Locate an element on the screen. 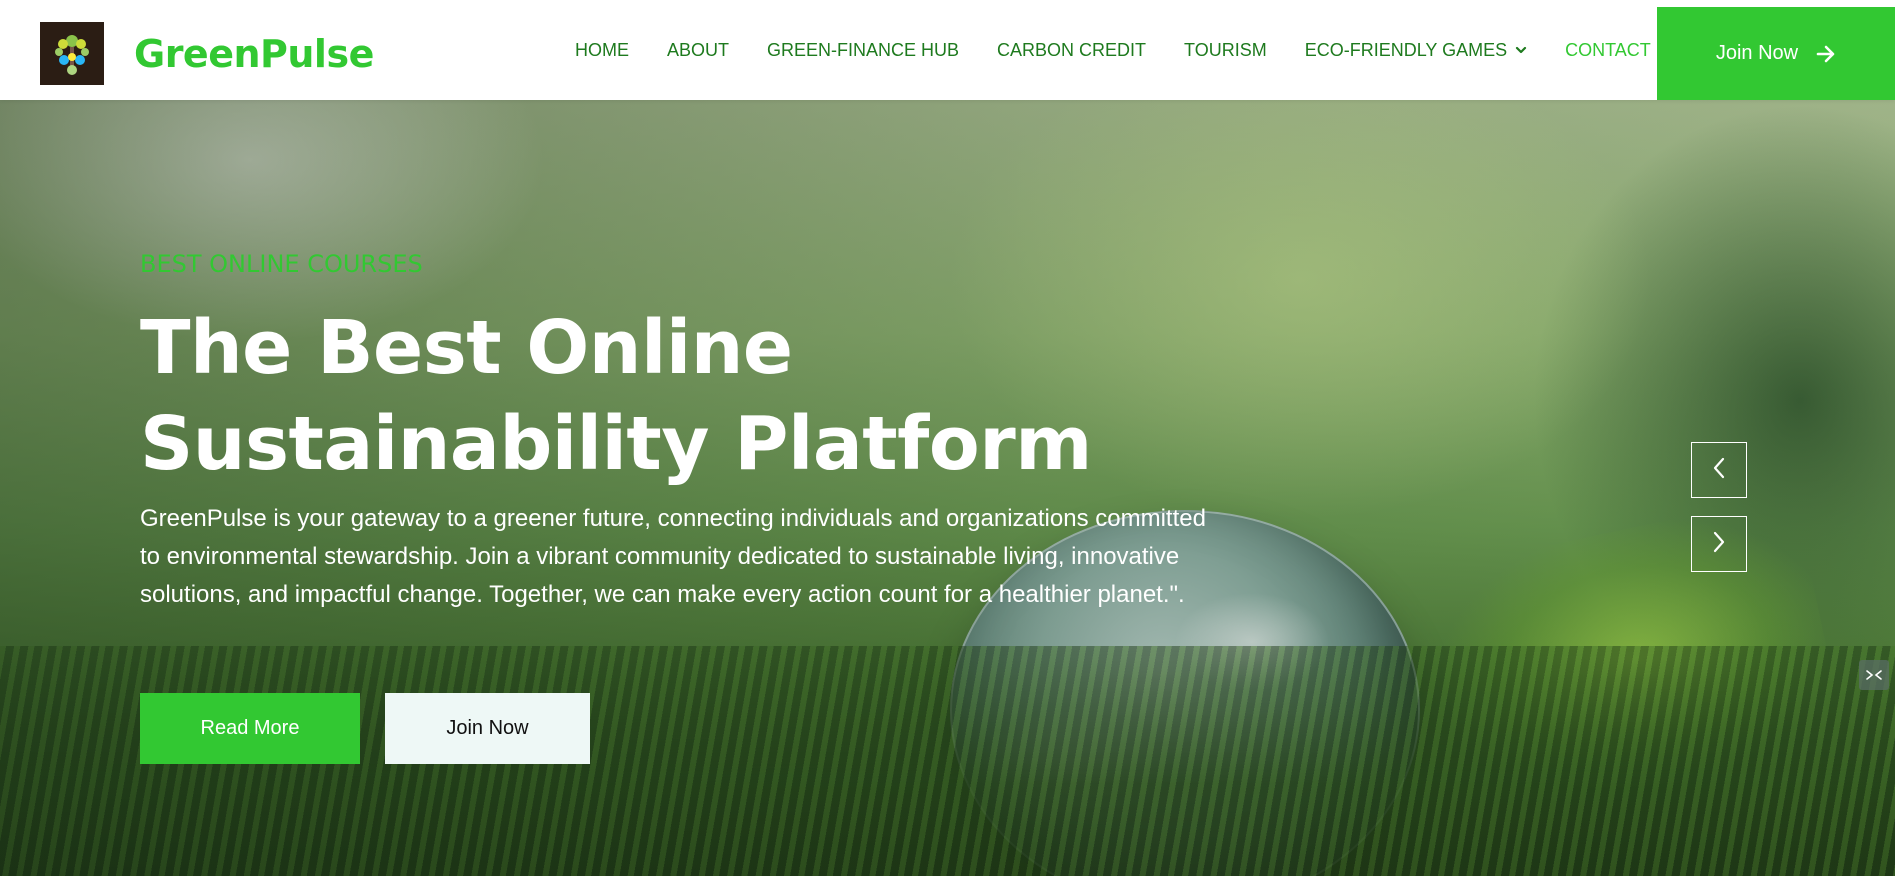  carousel-next-button is located at coordinates (1719, 544).